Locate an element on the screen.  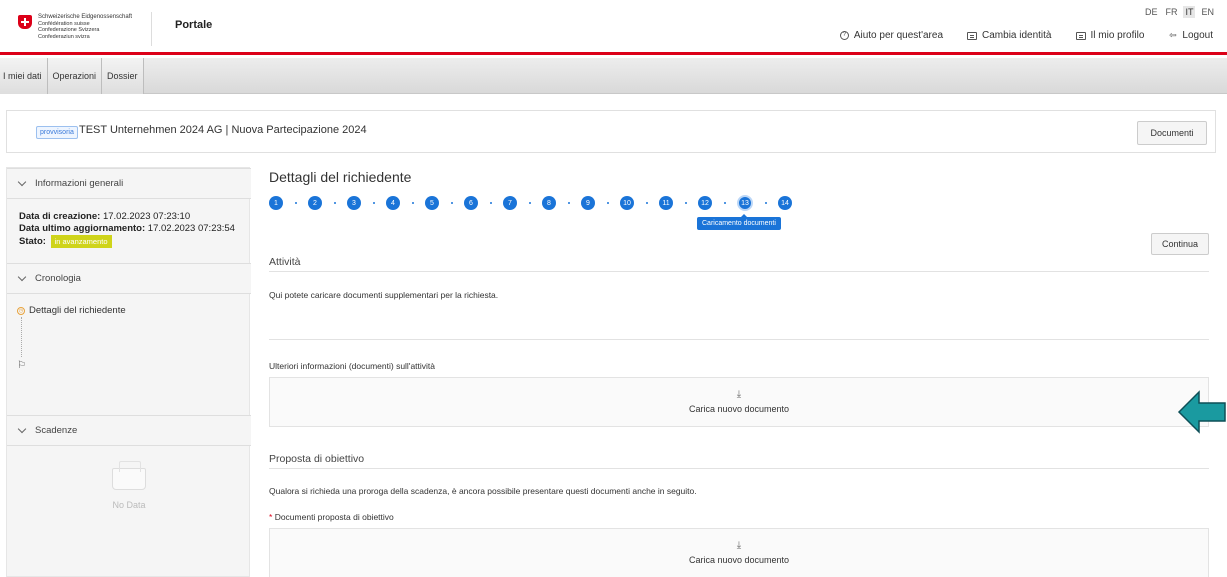
step-11: 11 is located at coordinates (666, 203).